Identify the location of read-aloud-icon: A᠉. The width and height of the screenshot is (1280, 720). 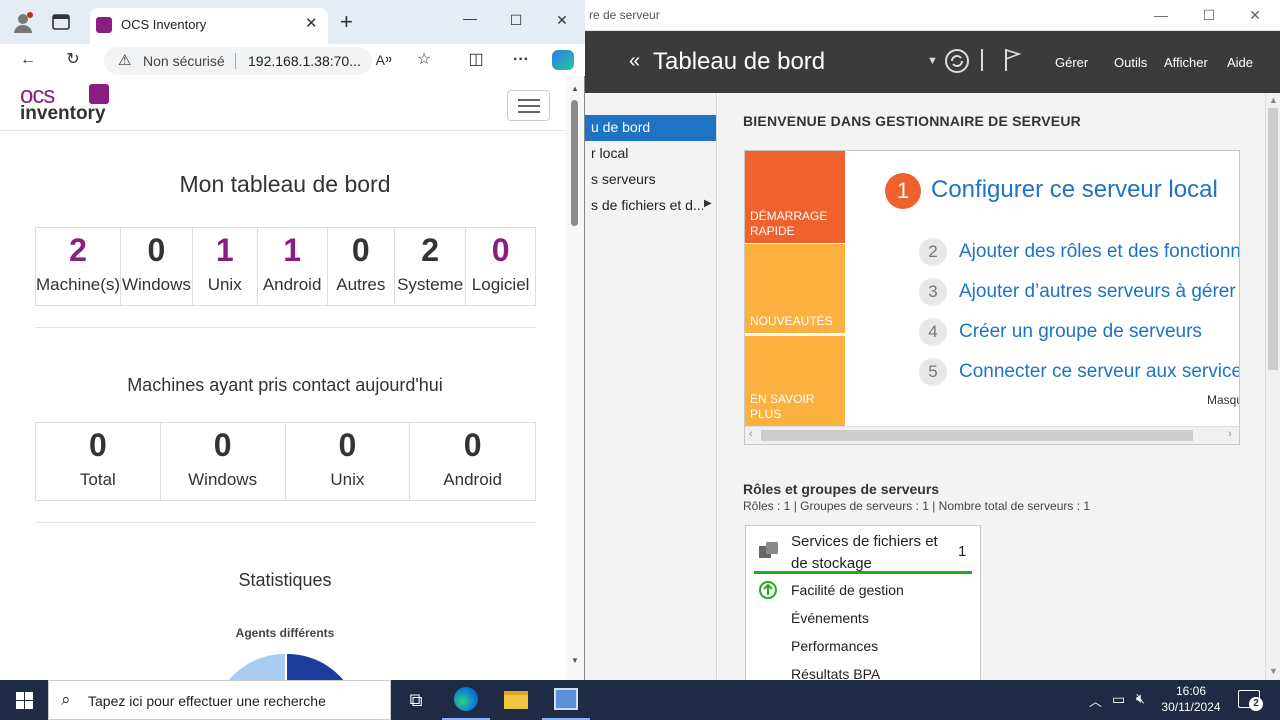
(384, 60).